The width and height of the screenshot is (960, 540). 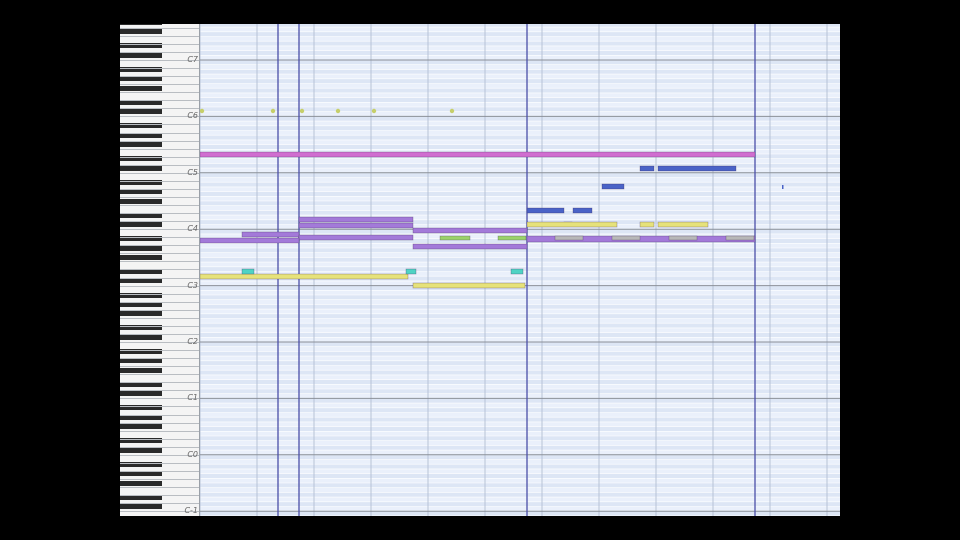 I want to click on cursor-tick, so click(x=783, y=187).